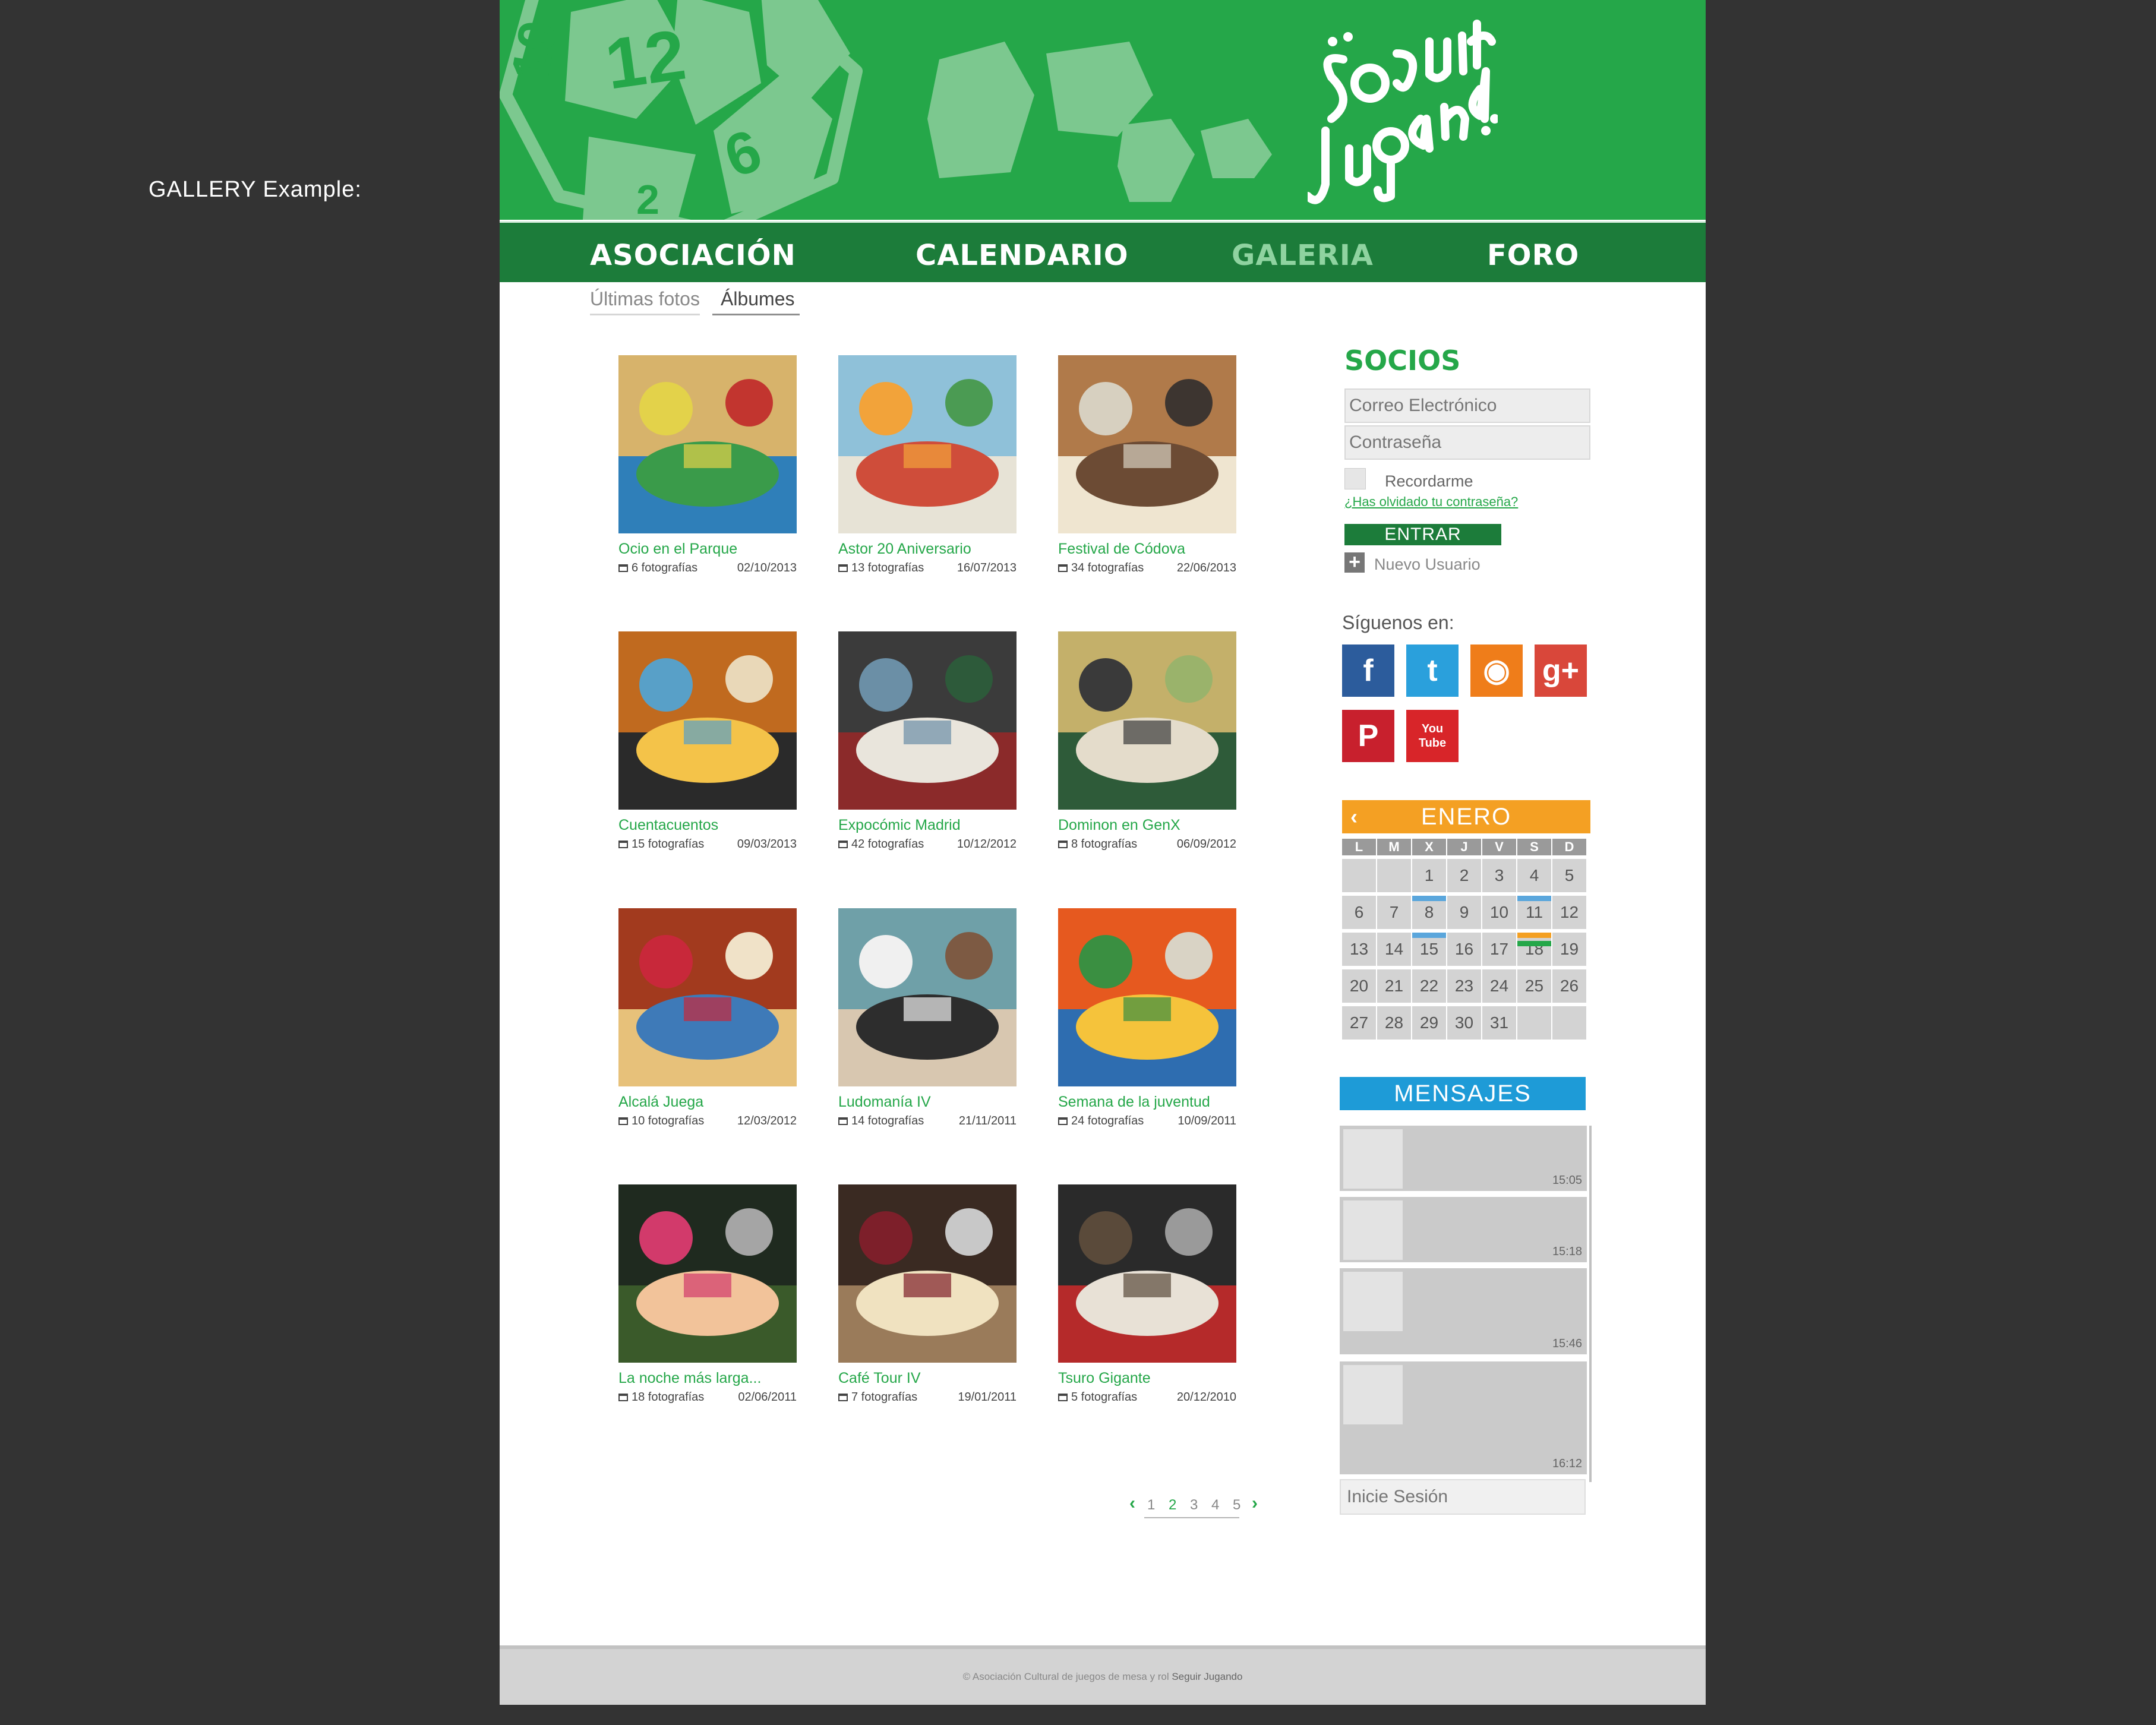  What do you see at coordinates (707, 1102) in the screenshot?
I see `album-title: Alcalá Juega` at bounding box center [707, 1102].